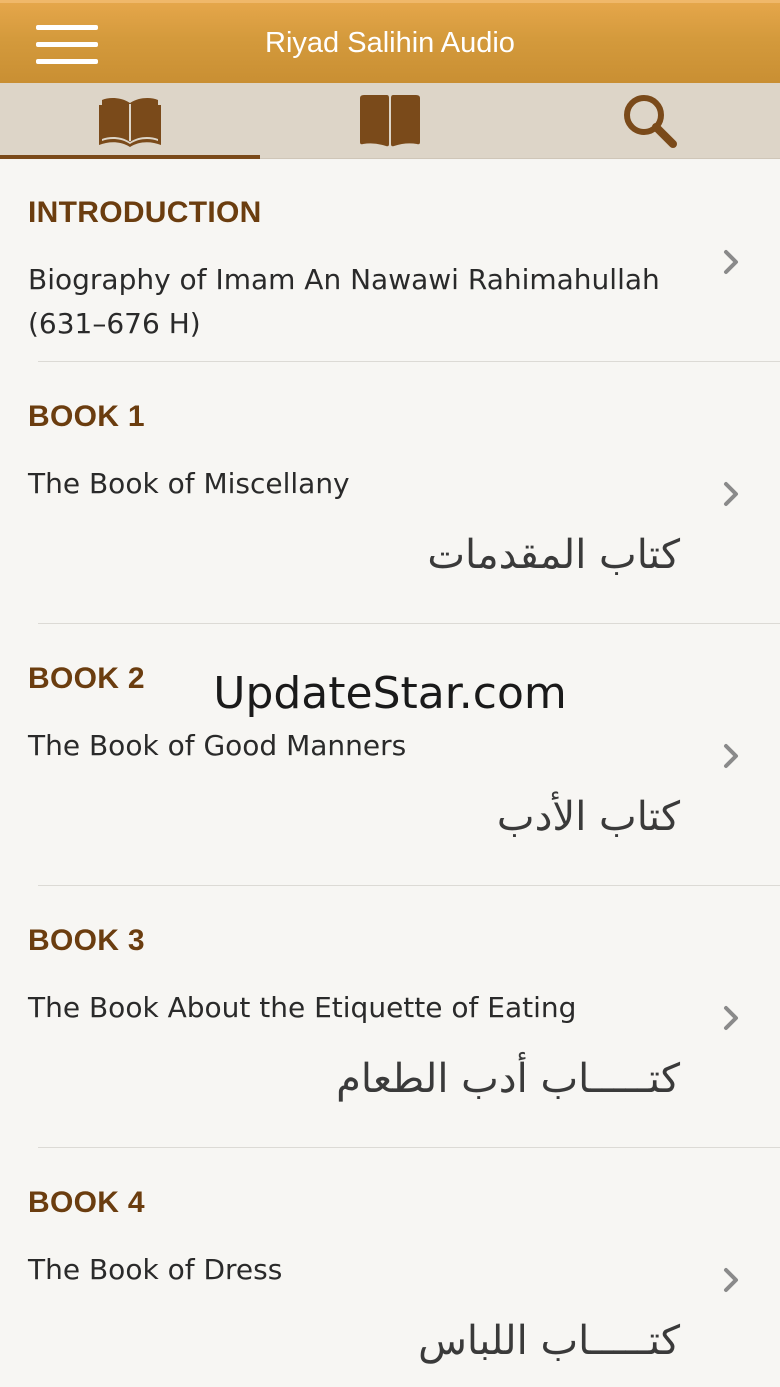  I want to click on row-arabic-title: كتاب الأدب, so click(588, 817).